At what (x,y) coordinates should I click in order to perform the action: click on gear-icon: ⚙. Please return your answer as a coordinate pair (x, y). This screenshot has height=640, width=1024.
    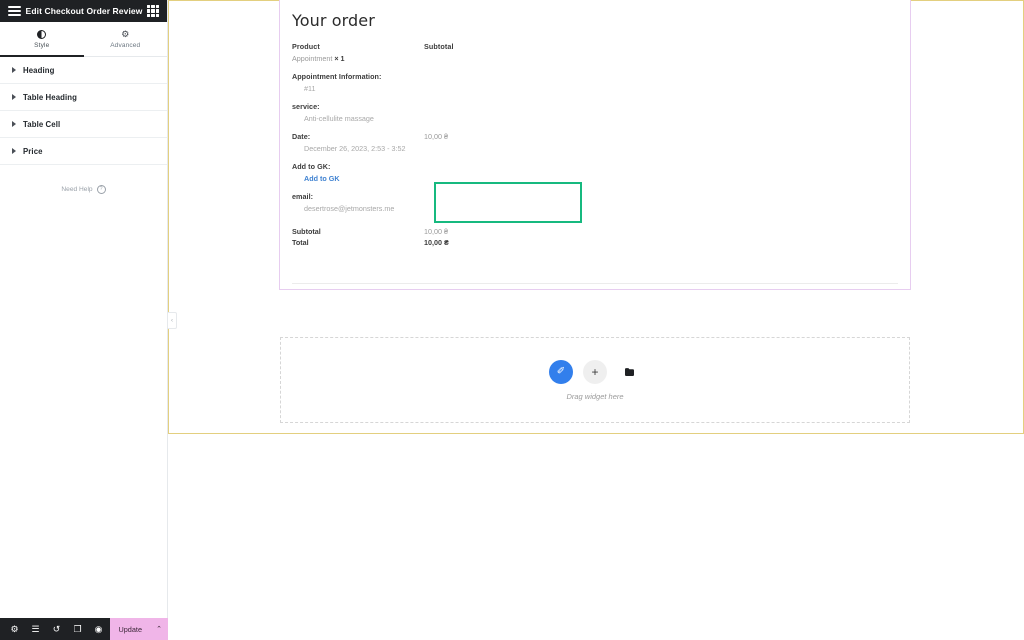
    Looking at the image, I should click on (125, 33).